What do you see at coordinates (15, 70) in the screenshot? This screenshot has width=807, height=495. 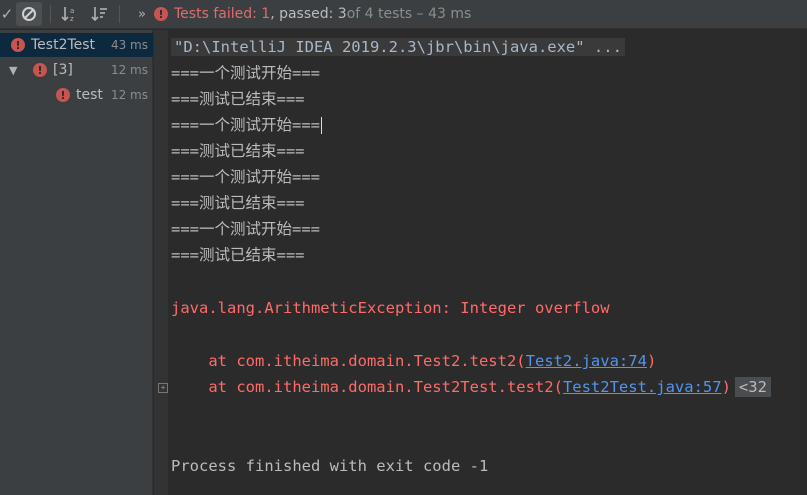 I see `expand-triangle-icon: ▼` at bounding box center [15, 70].